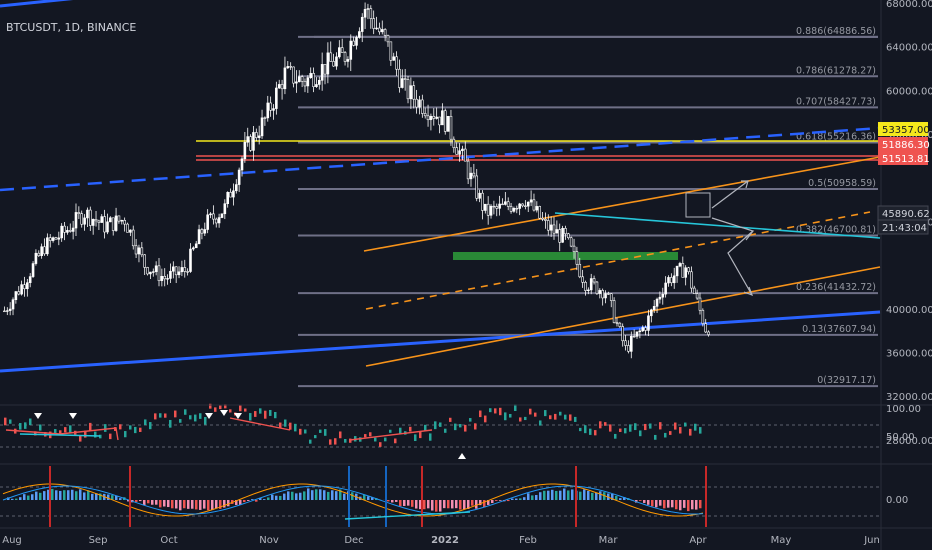 The width and height of the screenshot is (932, 550). I want to click on time-tick-label: Oct, so click(168, 540).